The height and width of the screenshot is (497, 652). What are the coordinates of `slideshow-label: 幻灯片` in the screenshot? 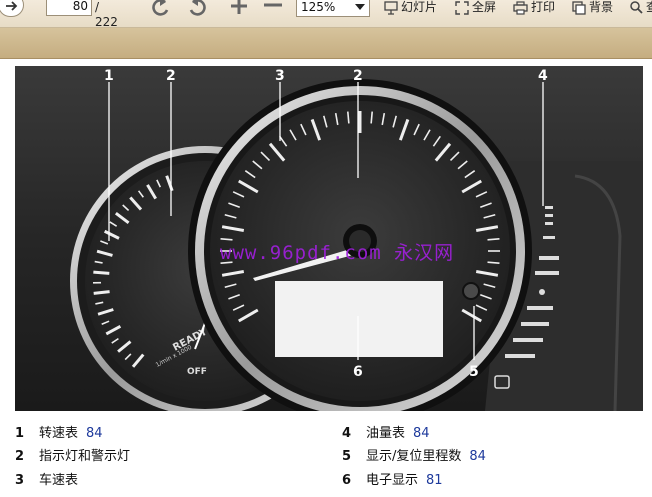 It's located at (419, 7).